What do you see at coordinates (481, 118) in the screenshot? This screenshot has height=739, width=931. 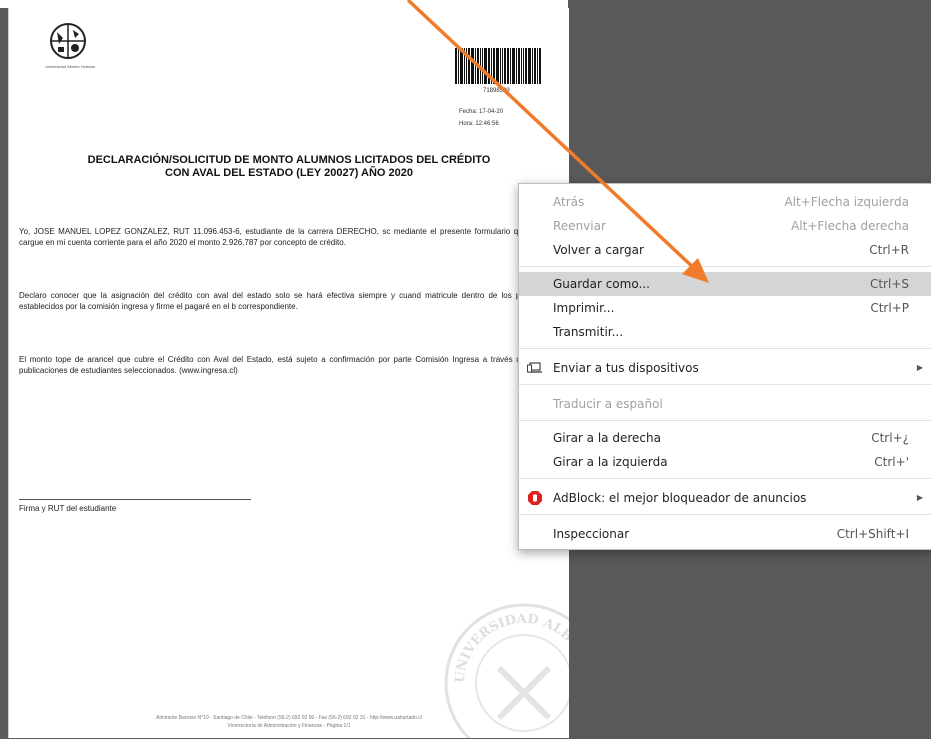 I see `document-meta: Fecha: 17-04-20 Hora: 12:46:56` at bounding box center [481, 118].